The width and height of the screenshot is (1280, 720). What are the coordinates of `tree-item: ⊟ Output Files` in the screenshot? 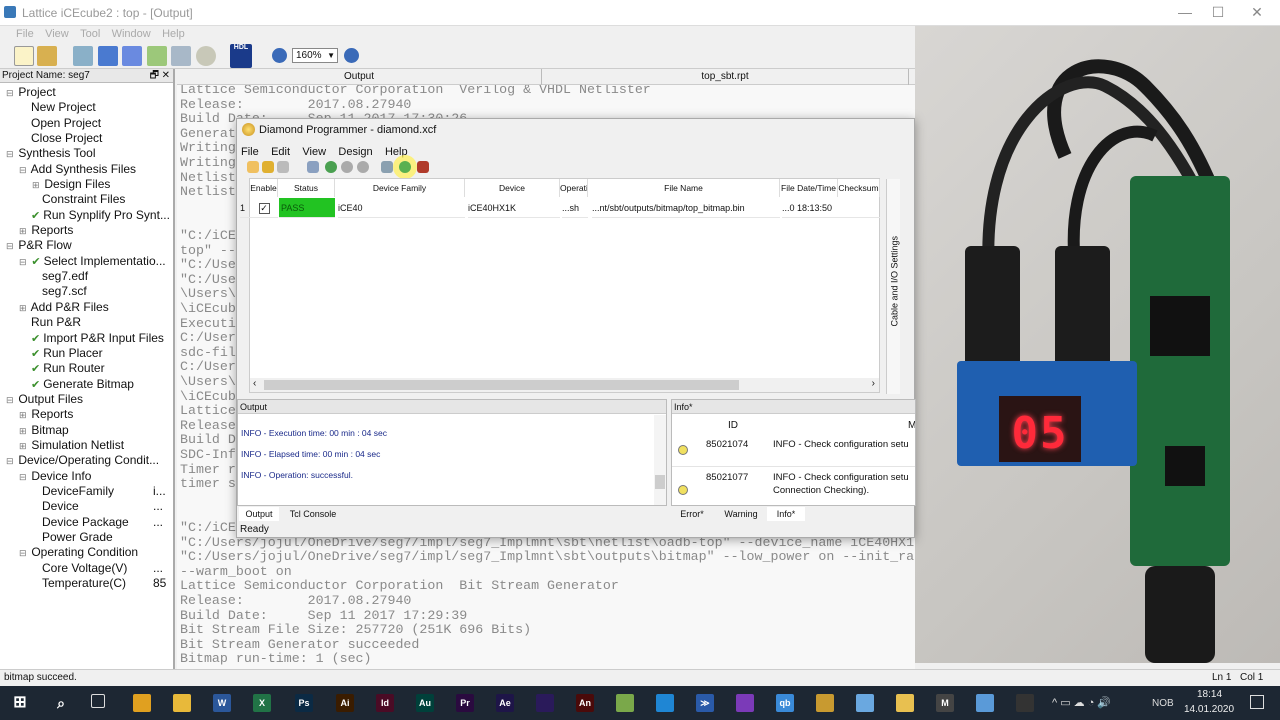 It's located at (86, 399).